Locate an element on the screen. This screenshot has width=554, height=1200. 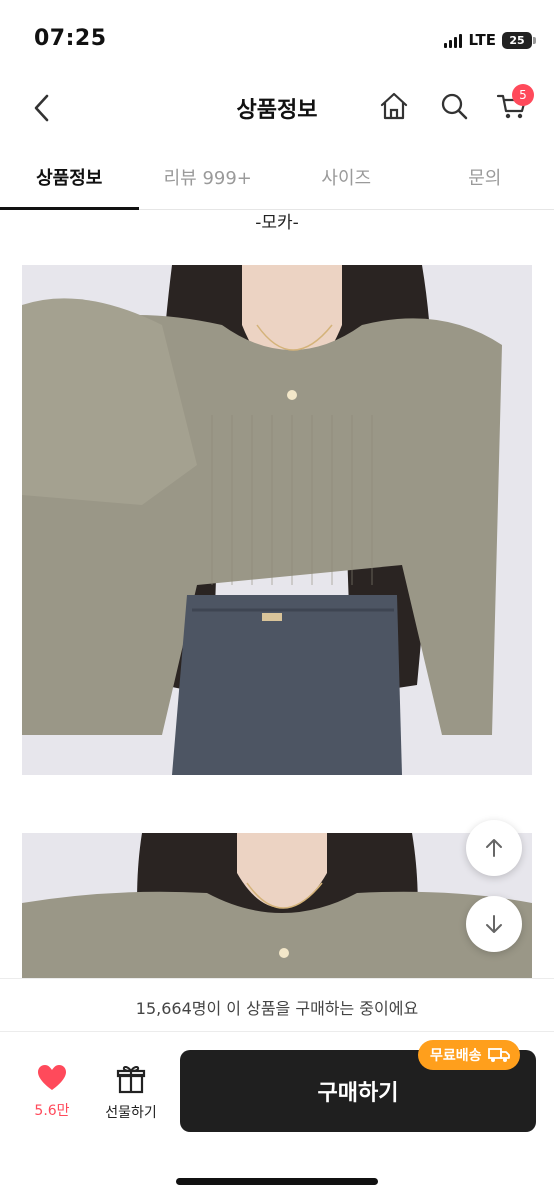
home-indicator is located at coordinates (277, 1181).